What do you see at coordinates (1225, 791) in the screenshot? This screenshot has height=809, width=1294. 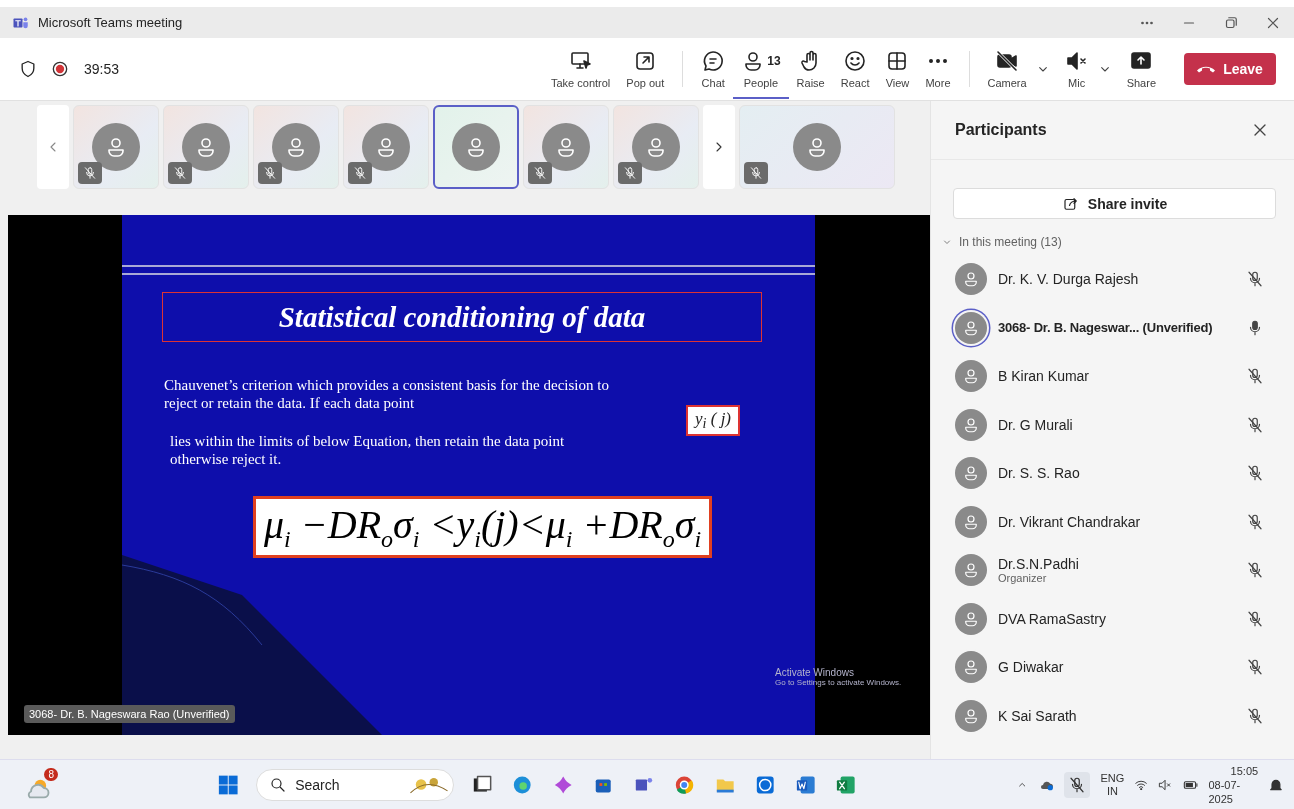 I see `clock-date: 08-07-2025` at bounding box center [1225, 791].